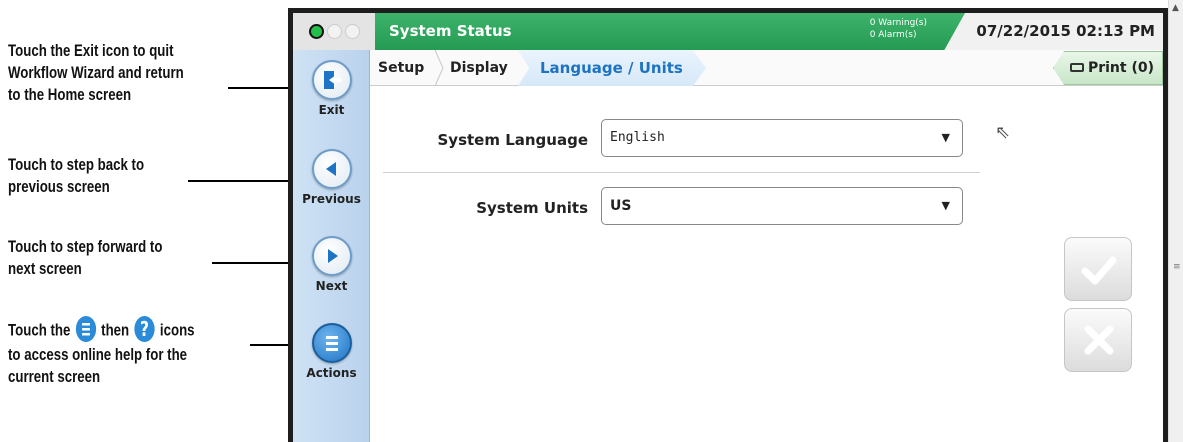 This screenshot has width=1183, height=442. What do you see at coordinates (612, 68) in the screenshot?
I see `breadcrumb-language-units: Language / Units` at bounding box center [612, 68].